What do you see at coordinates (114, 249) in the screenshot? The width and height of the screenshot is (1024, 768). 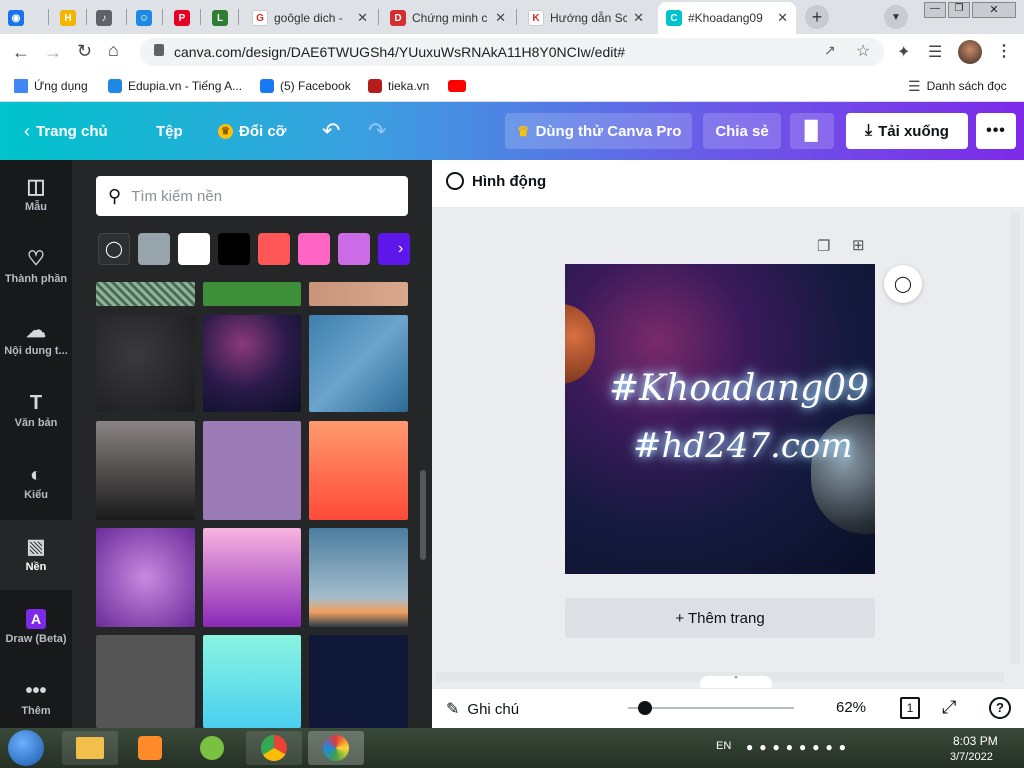 I see `color-palette-button: ◯` at bounding box center [114, 249].